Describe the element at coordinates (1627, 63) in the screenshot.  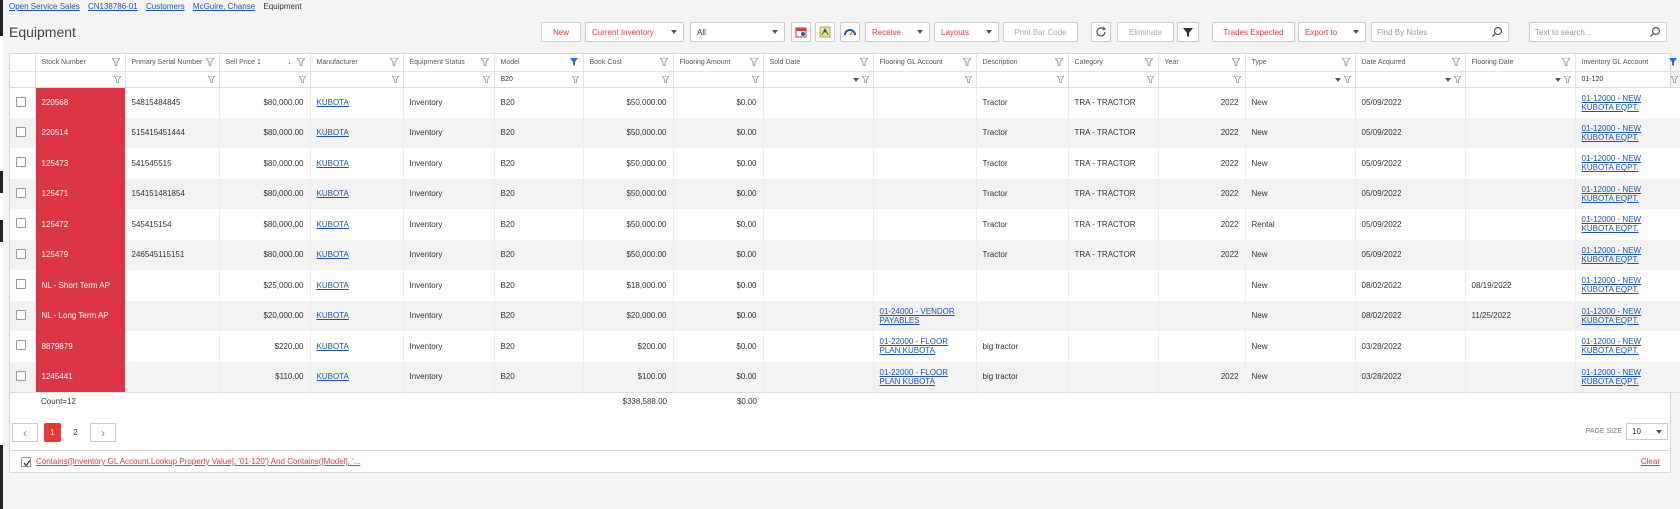
I see `column-header-igl: Inventory GL Account` at that location.